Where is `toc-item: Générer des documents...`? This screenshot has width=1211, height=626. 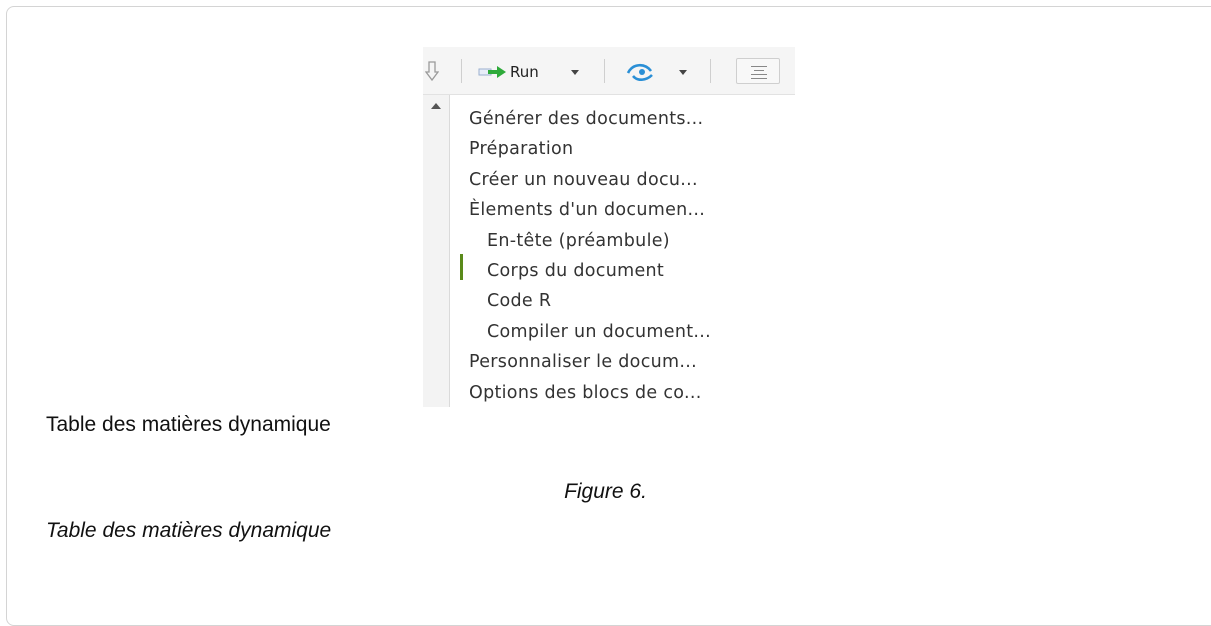 toc-item: Générer des documents... is located at coordinates (590, 119).